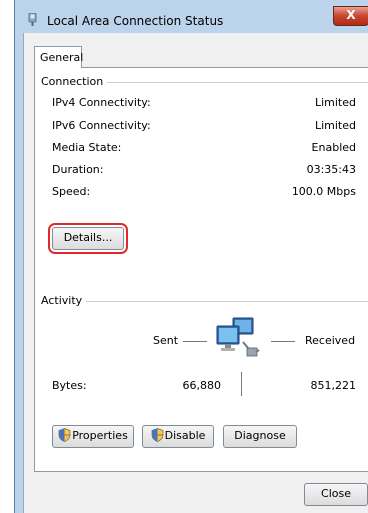  What do you see at coordinates (283, 341) in the screenshot?
I see `received-line` at bounding box center [283, 341].